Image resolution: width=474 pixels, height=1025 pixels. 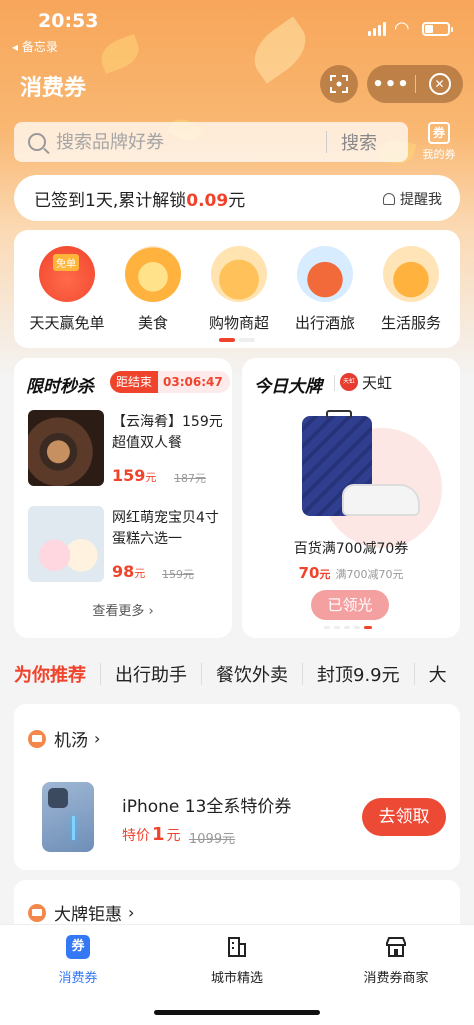 What do you see at coordinates (50, 674) in the screenshot?
I see `tab-recommend: 为你推荐` at bounding box center [50, 674].